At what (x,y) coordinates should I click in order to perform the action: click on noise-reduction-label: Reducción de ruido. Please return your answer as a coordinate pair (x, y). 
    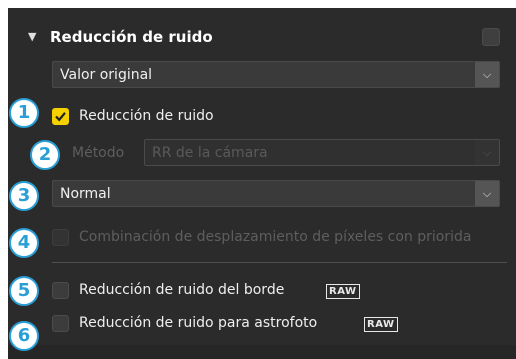
    Looking at the image, I should click on (146, 116).